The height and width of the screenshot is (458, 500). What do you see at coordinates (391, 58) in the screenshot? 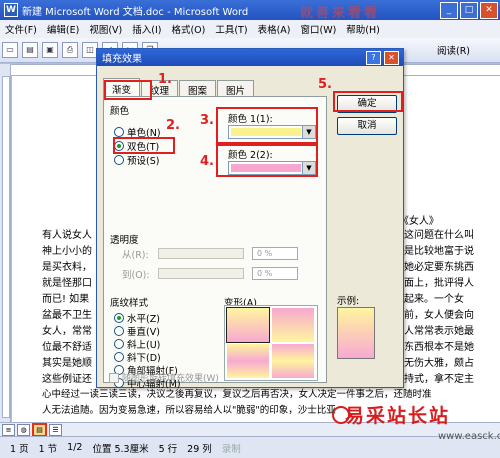
I see `dialog-close-icon: ✕` at bounding box center [391, 58].